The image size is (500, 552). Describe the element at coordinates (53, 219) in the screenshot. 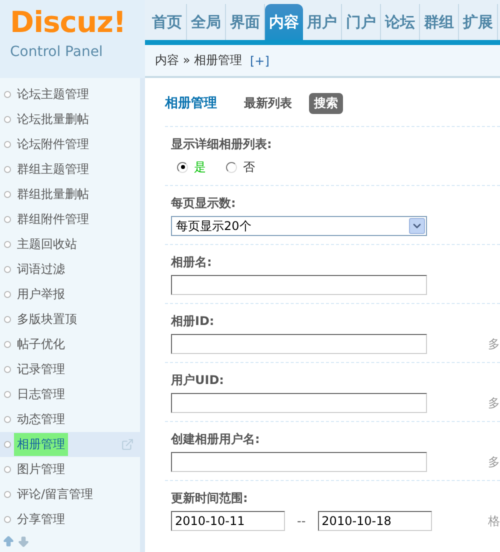

I see `sidebar-label: 群组附件管理` at that location.